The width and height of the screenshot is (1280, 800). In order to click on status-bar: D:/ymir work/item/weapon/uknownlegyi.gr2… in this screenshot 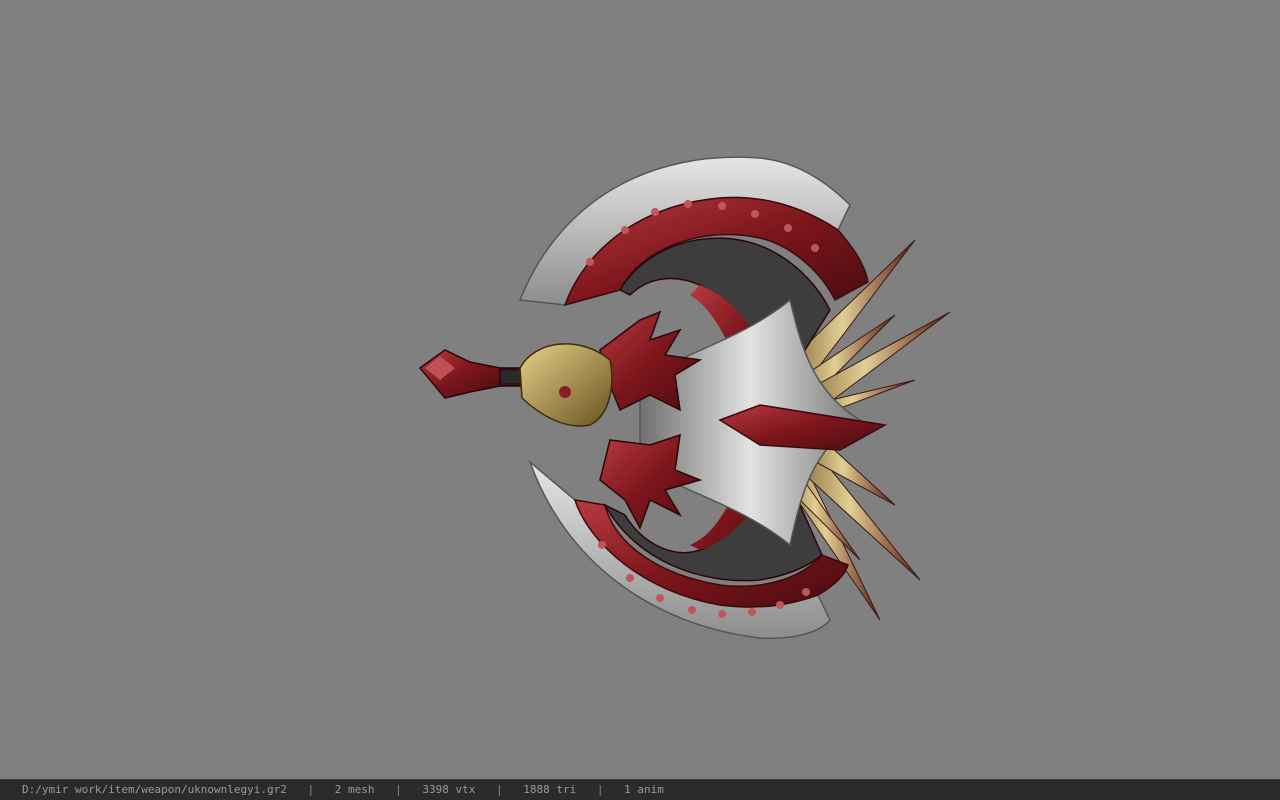, I will do `click(640, 789)`.